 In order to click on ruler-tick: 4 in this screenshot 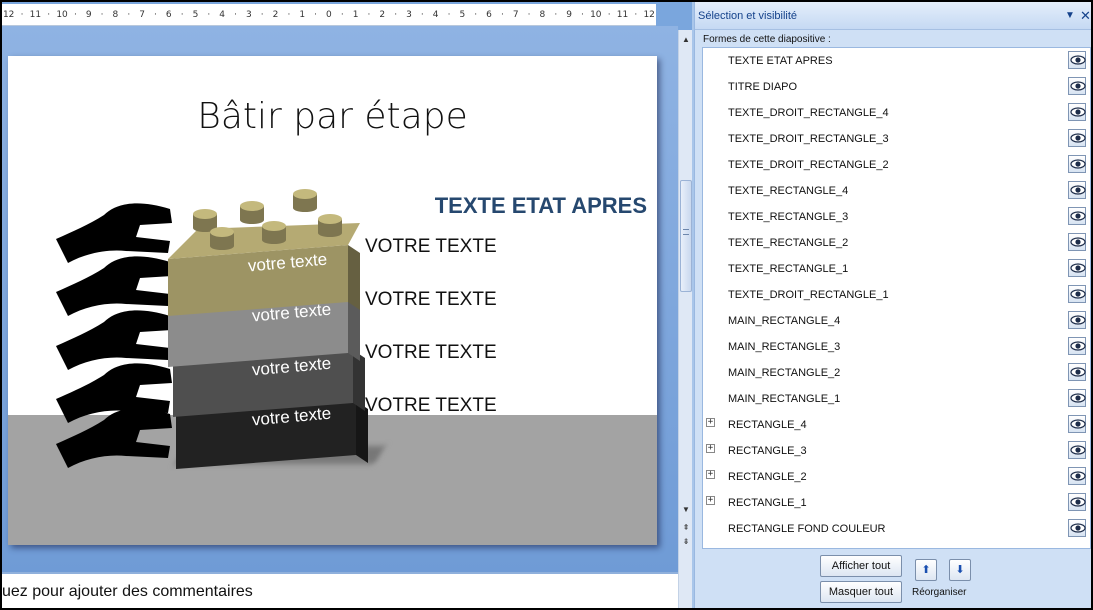, I will do `click(222, 15)`.